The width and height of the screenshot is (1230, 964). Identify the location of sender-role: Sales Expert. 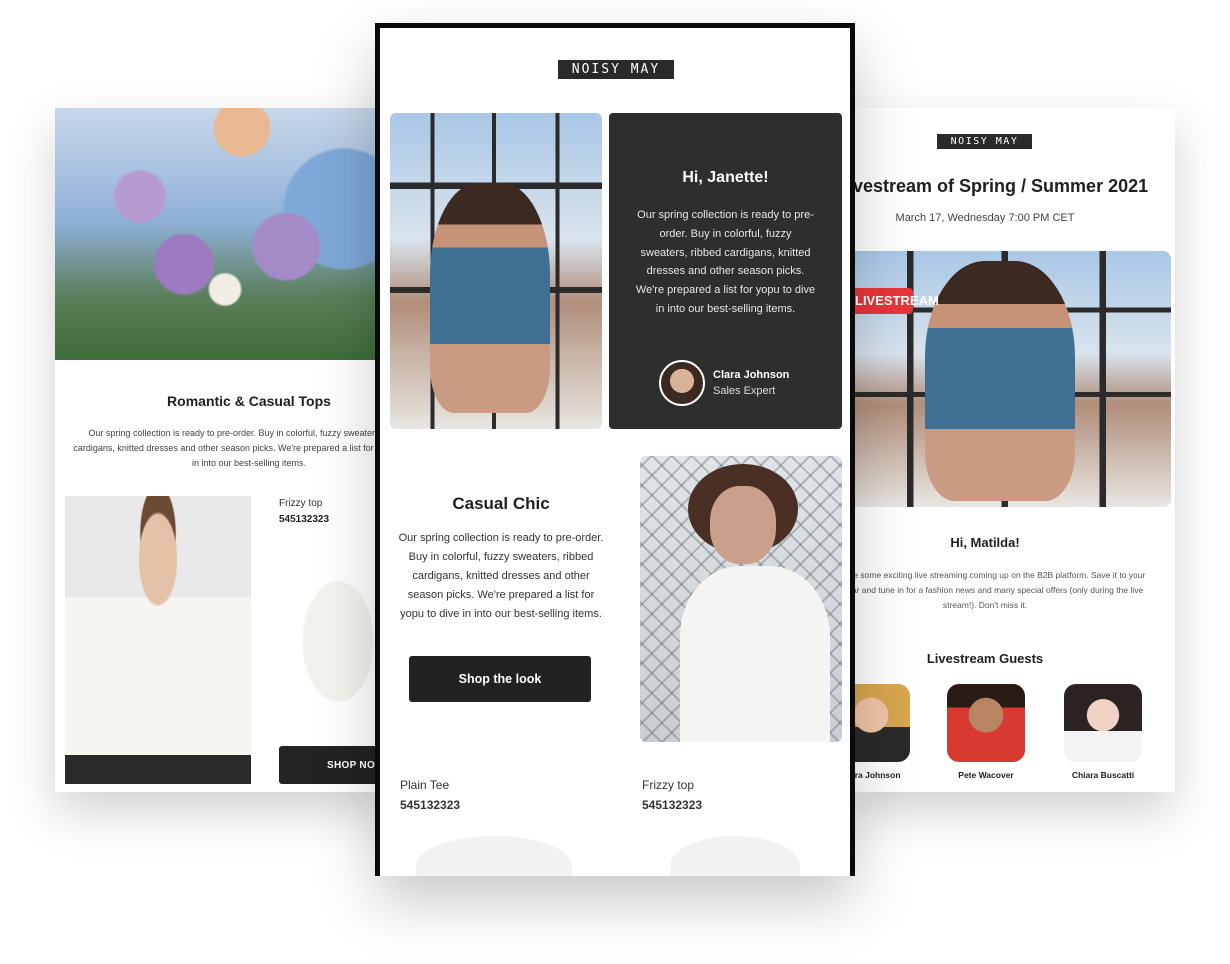
(744, 391).